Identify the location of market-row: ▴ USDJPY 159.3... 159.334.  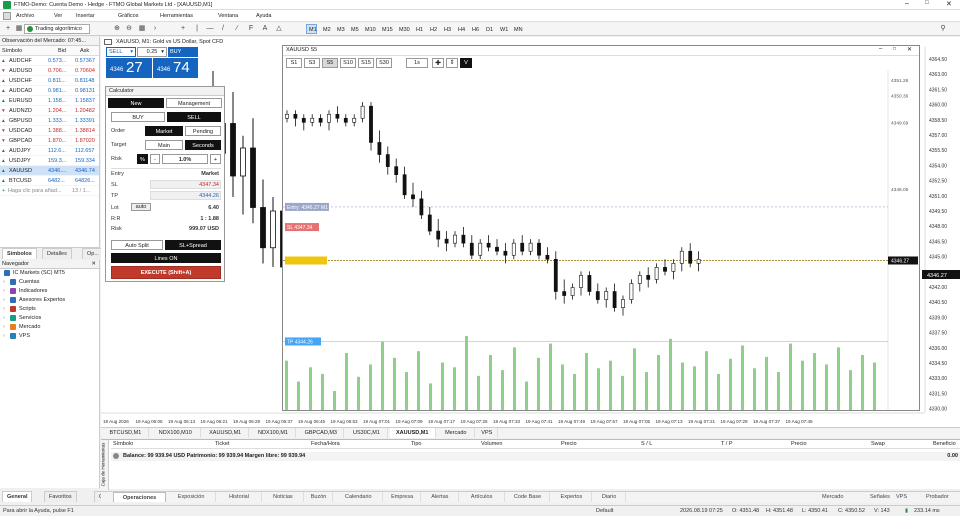
(49, 161).